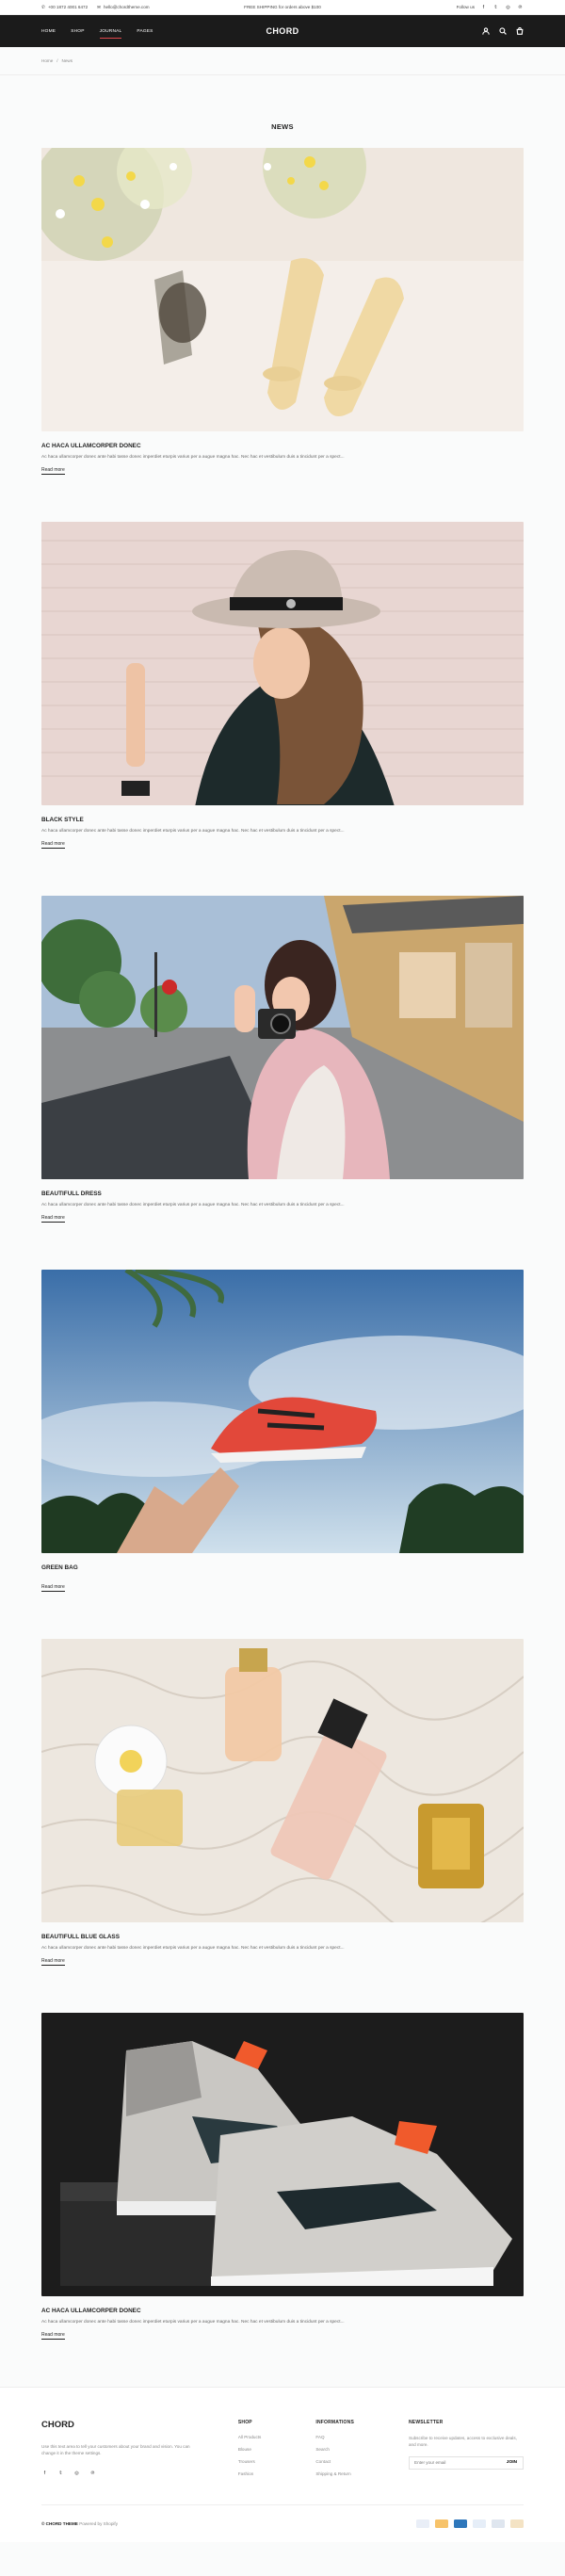  What do you see at coordinates (441, 2523) in the screenshot?
I see `mastercard-icon` at bounding box center [441, 2523].